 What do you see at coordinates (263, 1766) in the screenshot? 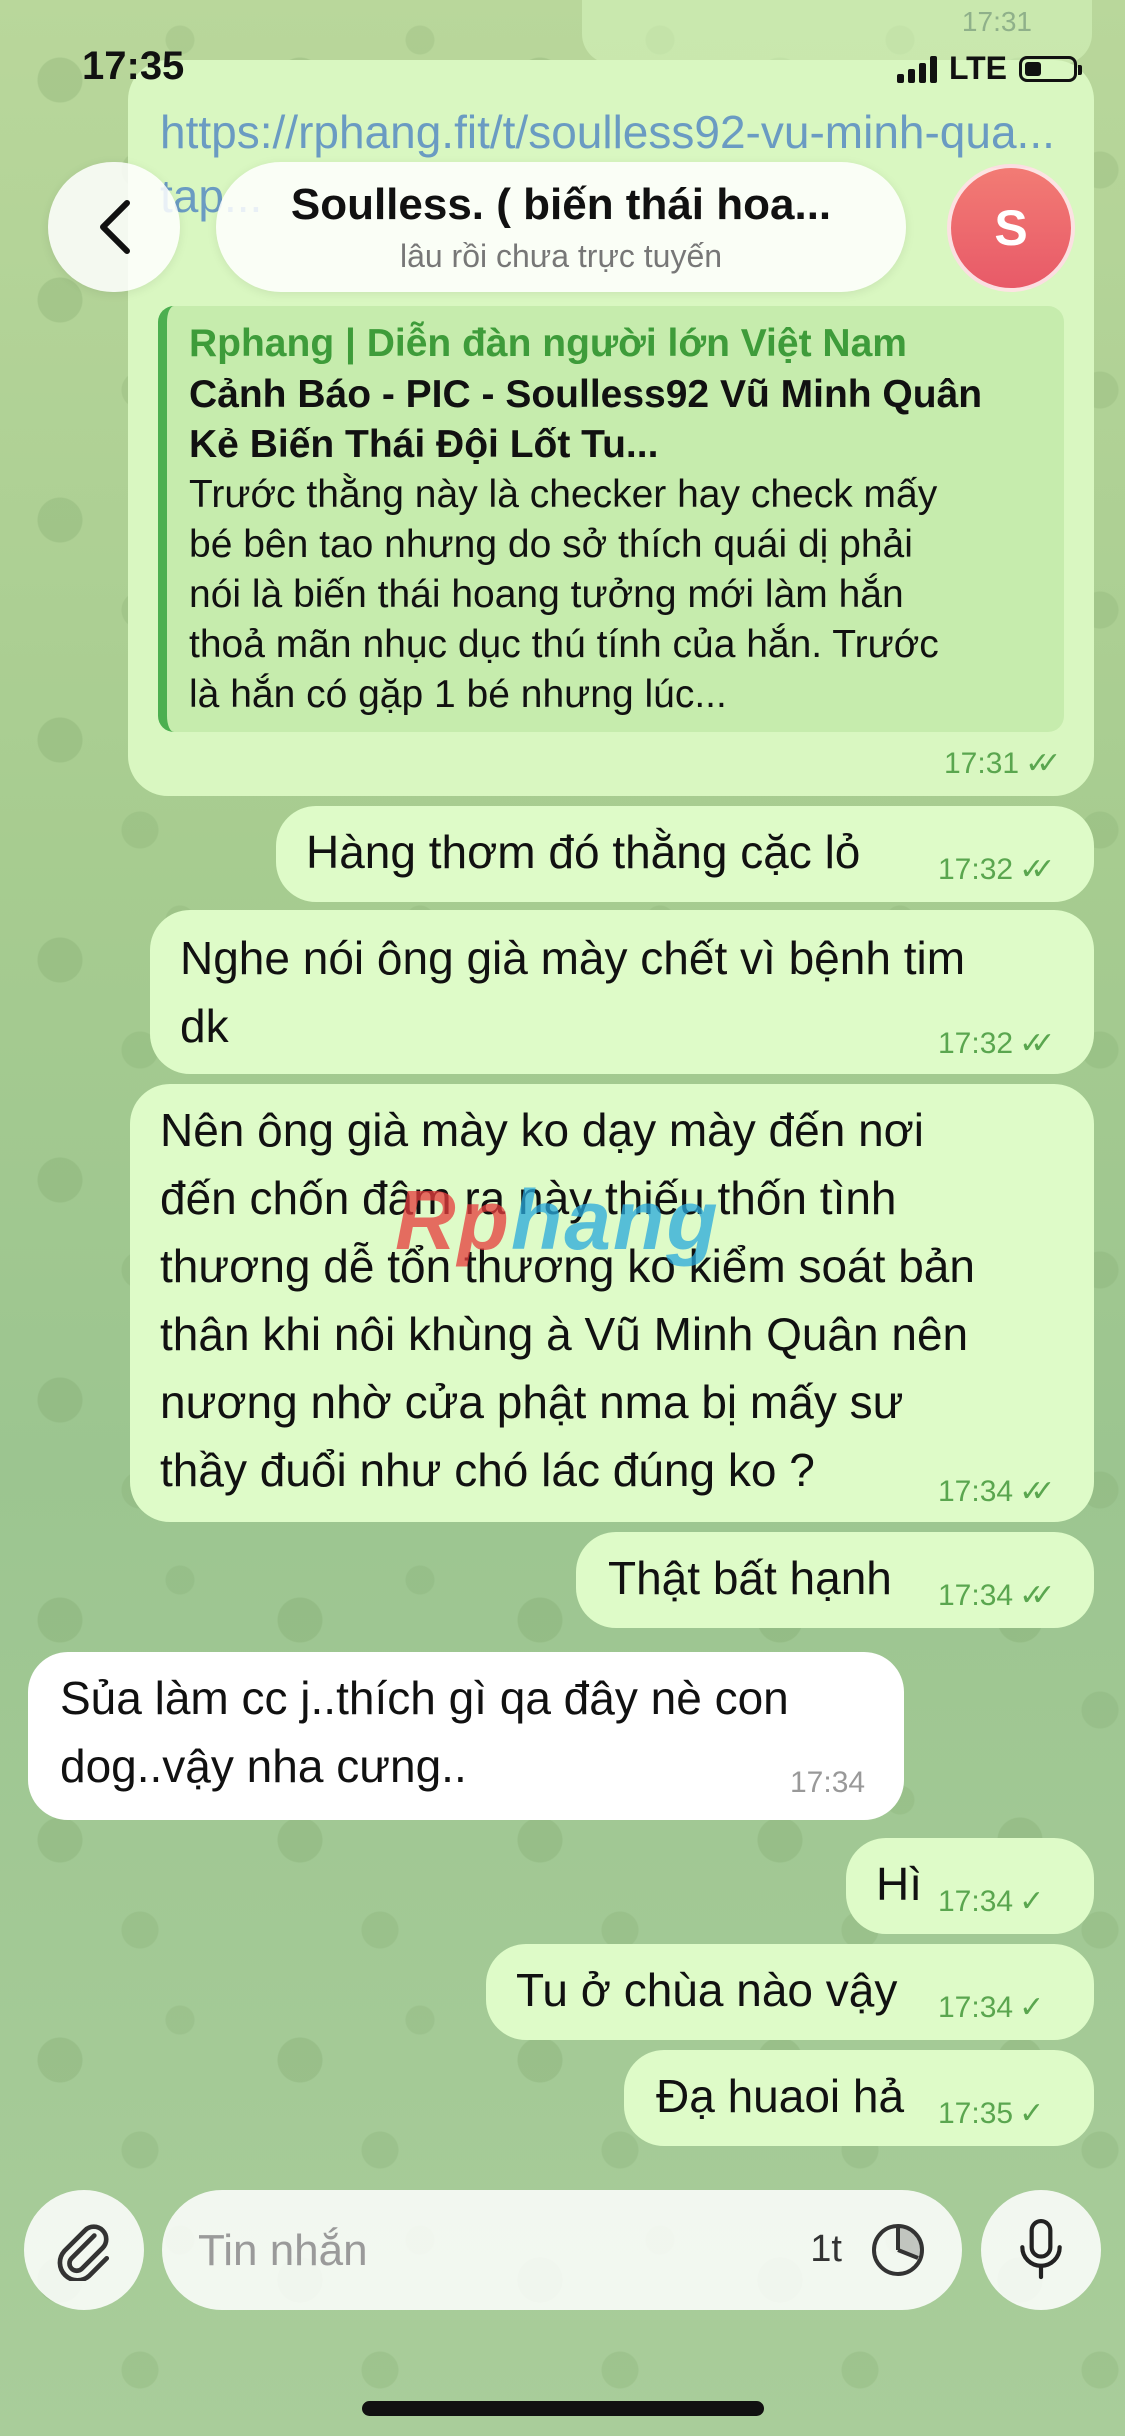
I see `message-text: dog..vậy nha cưng..` at bounding box center [263, 1766].